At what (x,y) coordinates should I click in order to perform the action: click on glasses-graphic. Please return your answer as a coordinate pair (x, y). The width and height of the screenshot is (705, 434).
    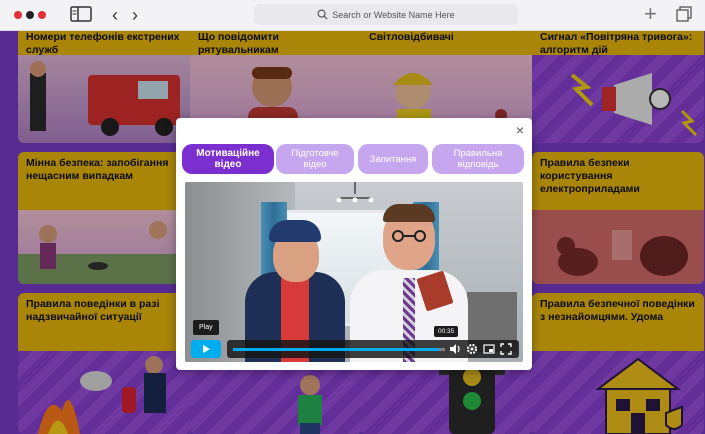
    Looking at the image, I should click on (409, 236).